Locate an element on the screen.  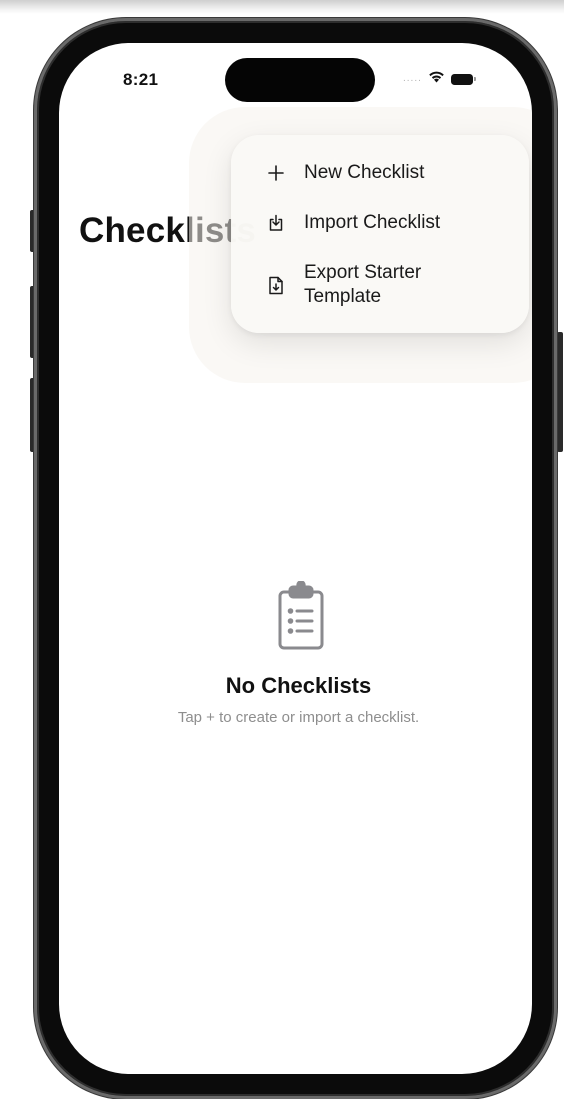
menu-item-new-checklist: New Checklist is located at coordinates (380, 173).